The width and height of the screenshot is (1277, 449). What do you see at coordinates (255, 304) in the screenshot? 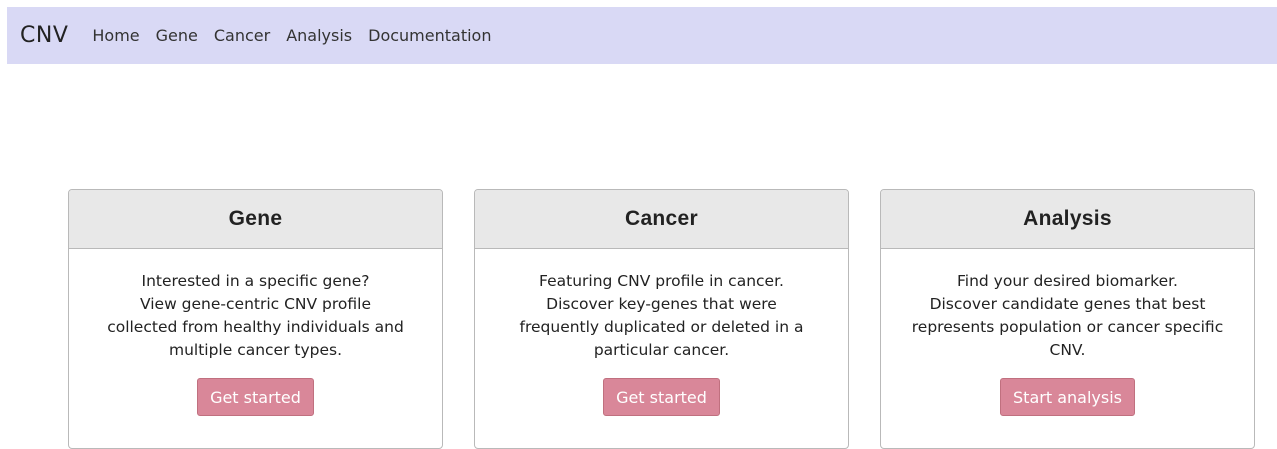
I see `card-text-line: View gene-centric CNV profile` at bounding box center [255, 304].